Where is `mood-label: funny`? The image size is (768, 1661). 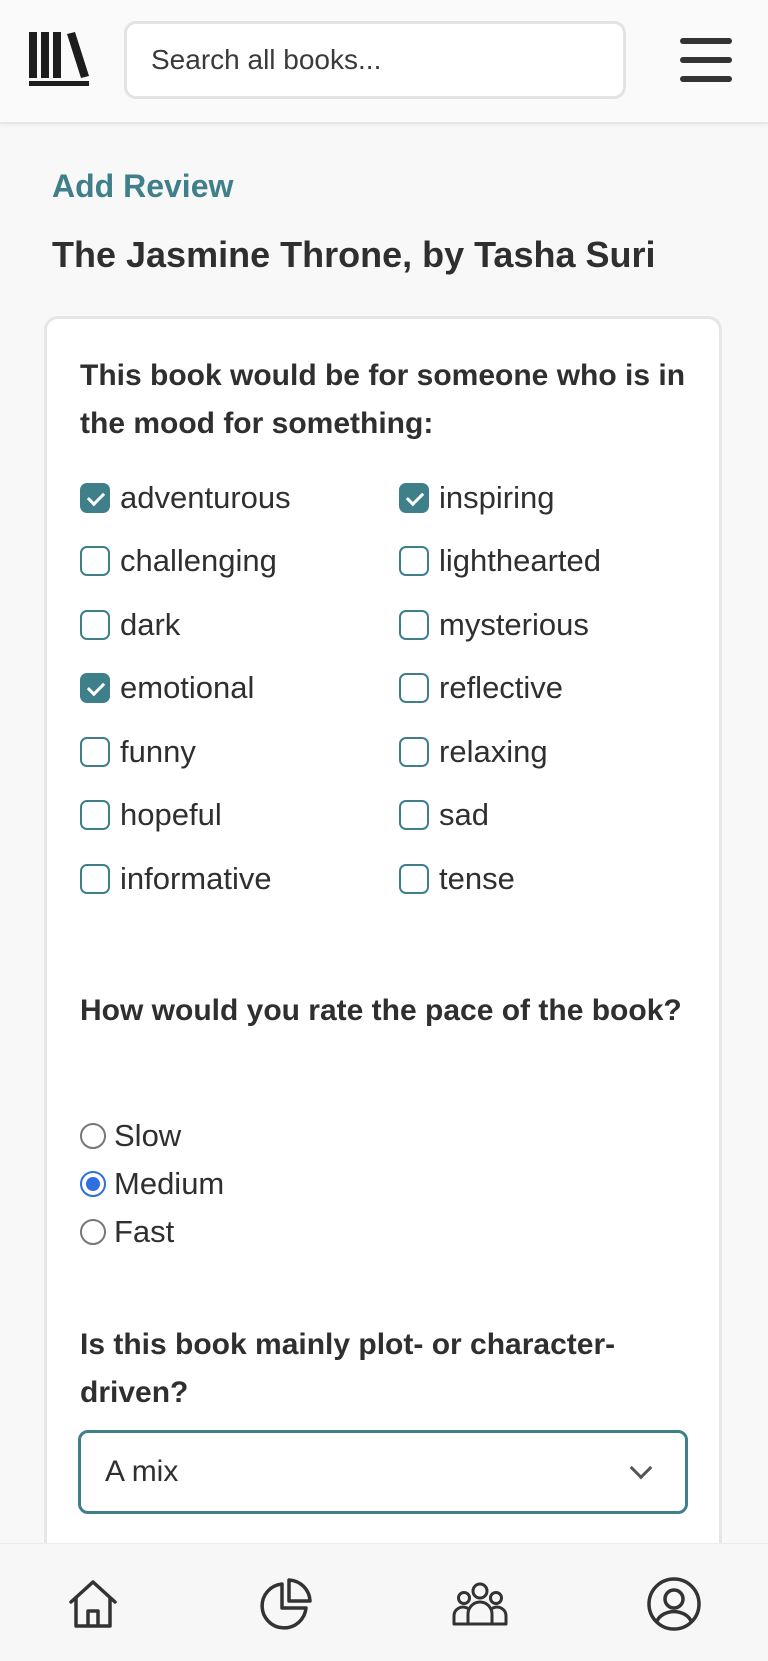 mood-label: funny is located at coordinates (158, 751).